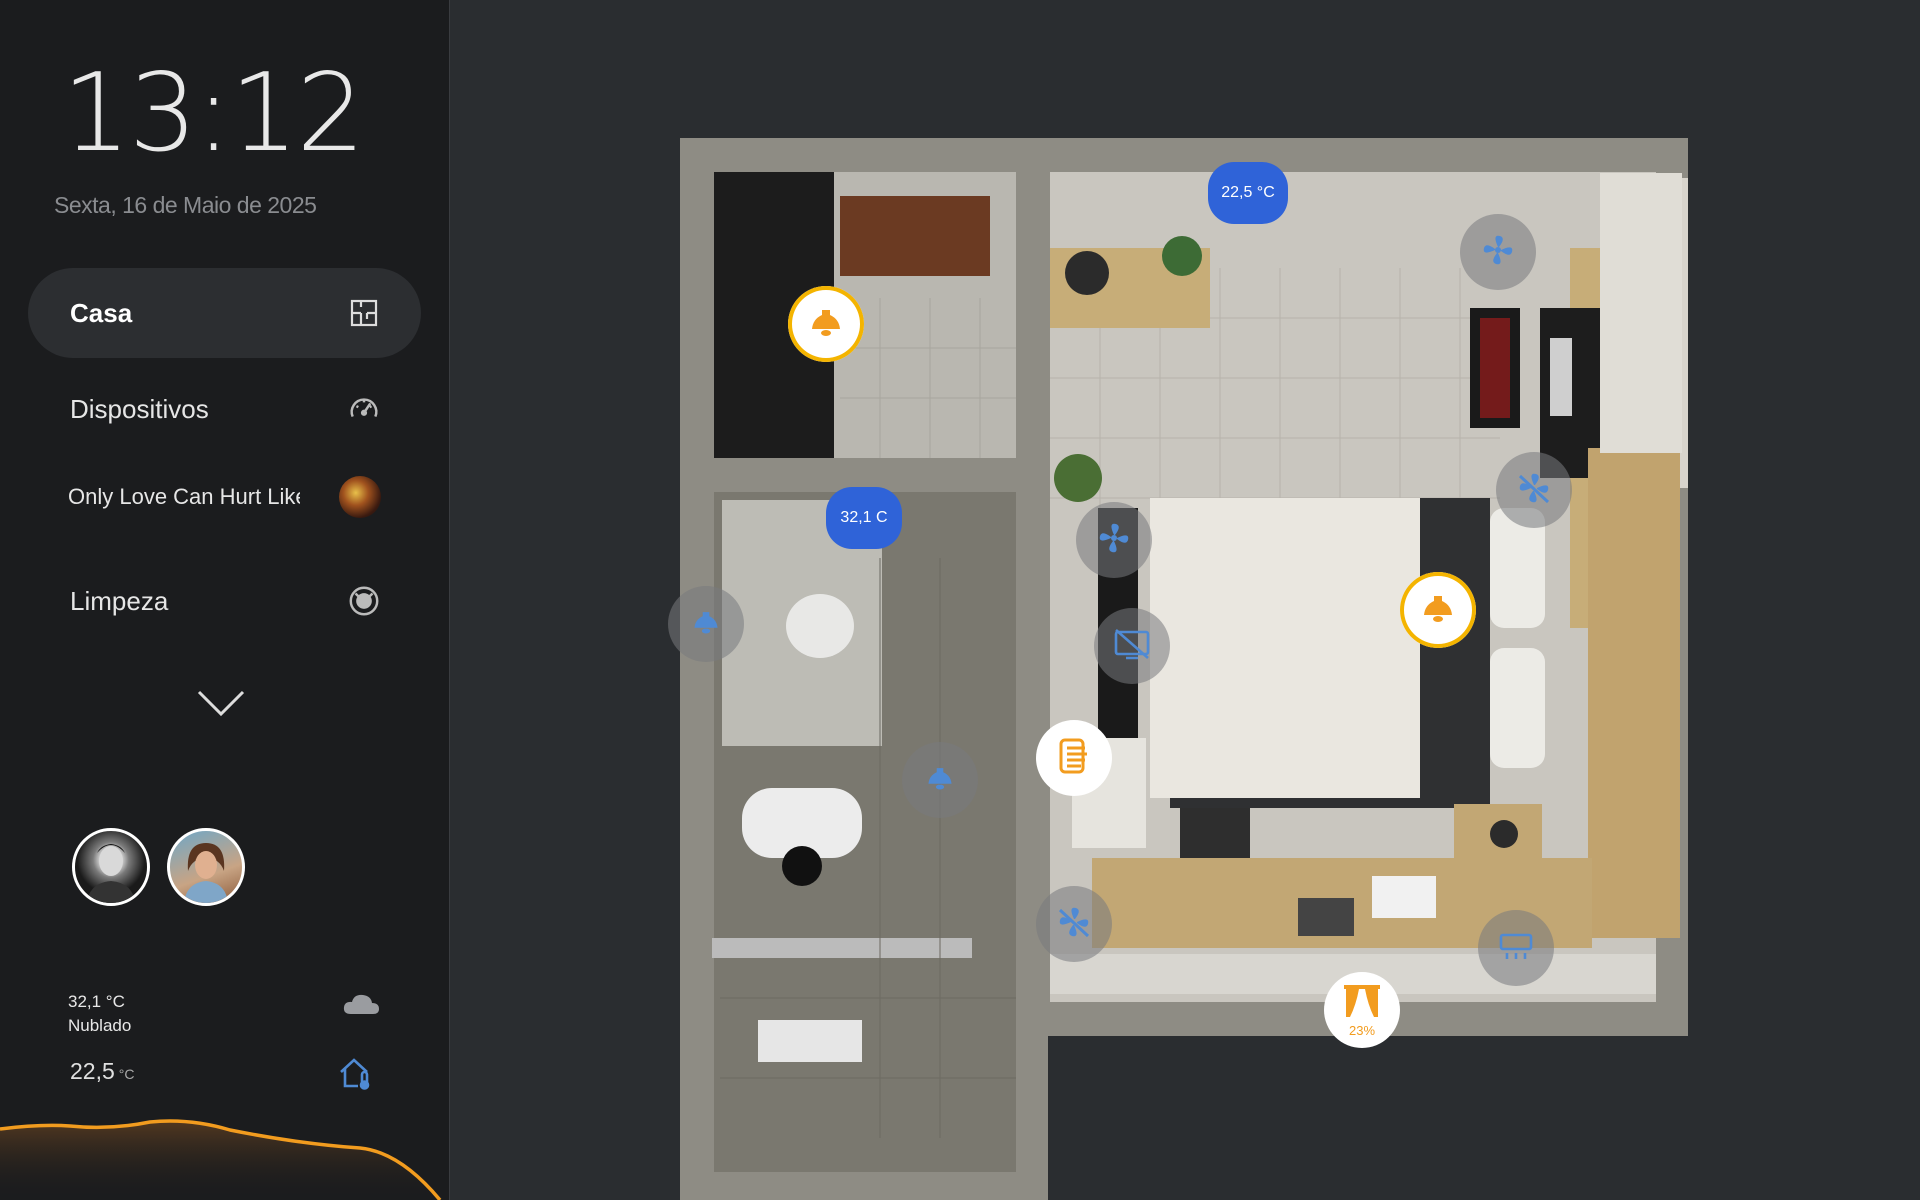 The height and width of the screenshot is (1200, 1920). I want to click on bathroom-light-2-button, so click(940, 780).